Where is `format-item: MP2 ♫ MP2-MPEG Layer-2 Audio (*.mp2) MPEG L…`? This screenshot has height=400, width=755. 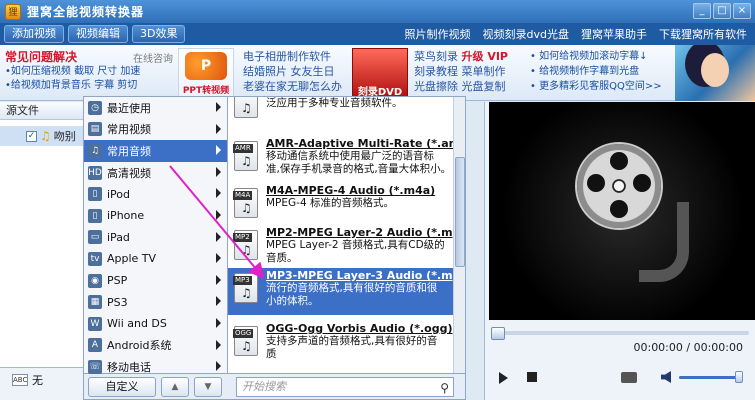
format-item: MP2 ♫ MP2-MPEG Layer-2 Audio (*.mp2) MPEG L… is located at coordinates (346, 248).